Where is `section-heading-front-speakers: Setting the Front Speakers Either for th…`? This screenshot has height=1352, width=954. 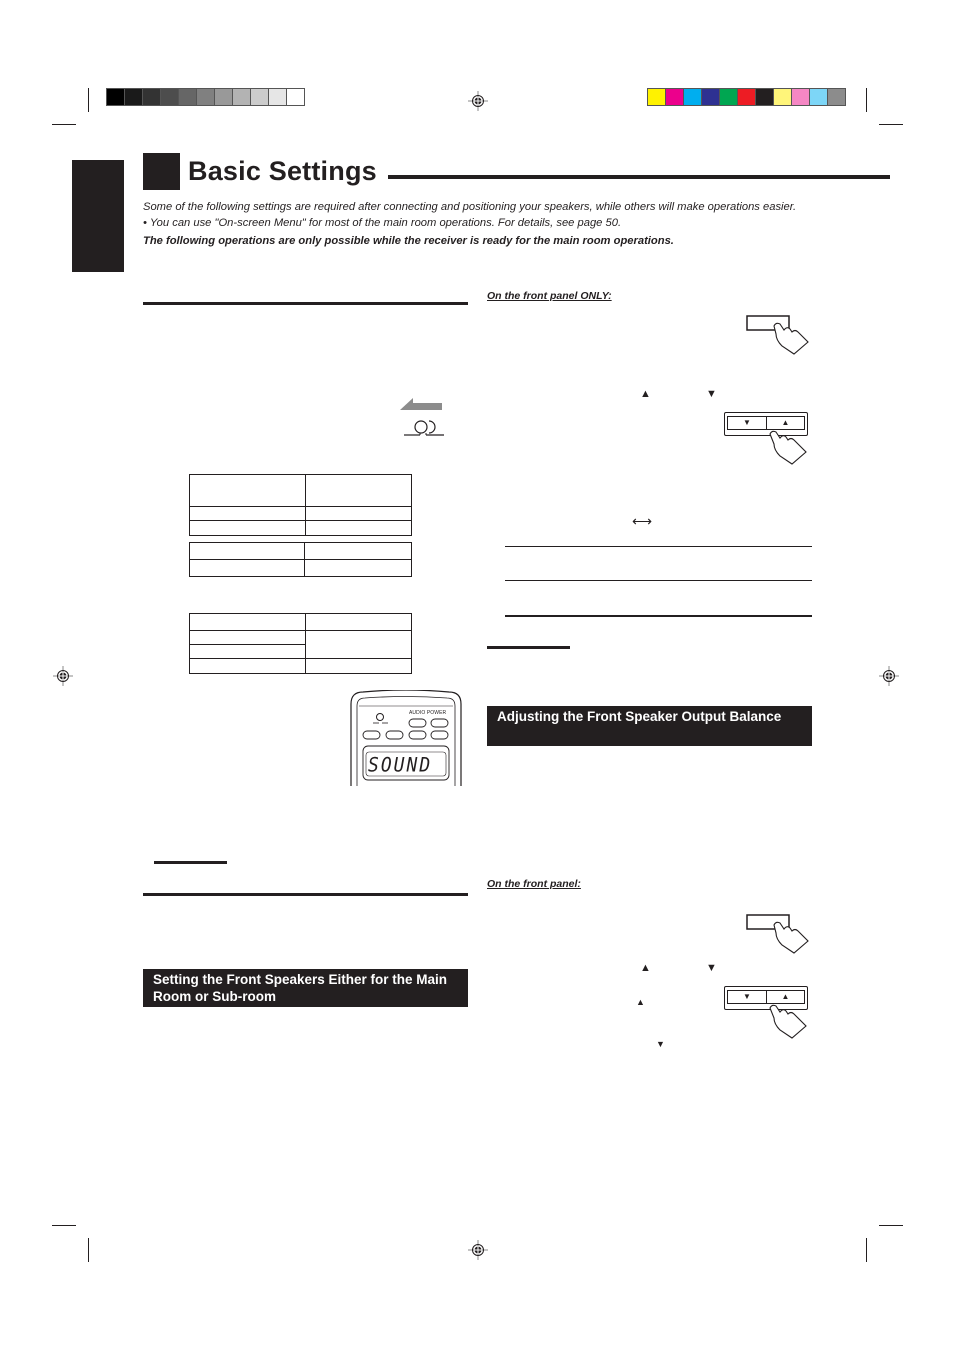 section-heading-front-speakers: Setting the Front Speakers Either for th… is located at coordinates (305, 988).